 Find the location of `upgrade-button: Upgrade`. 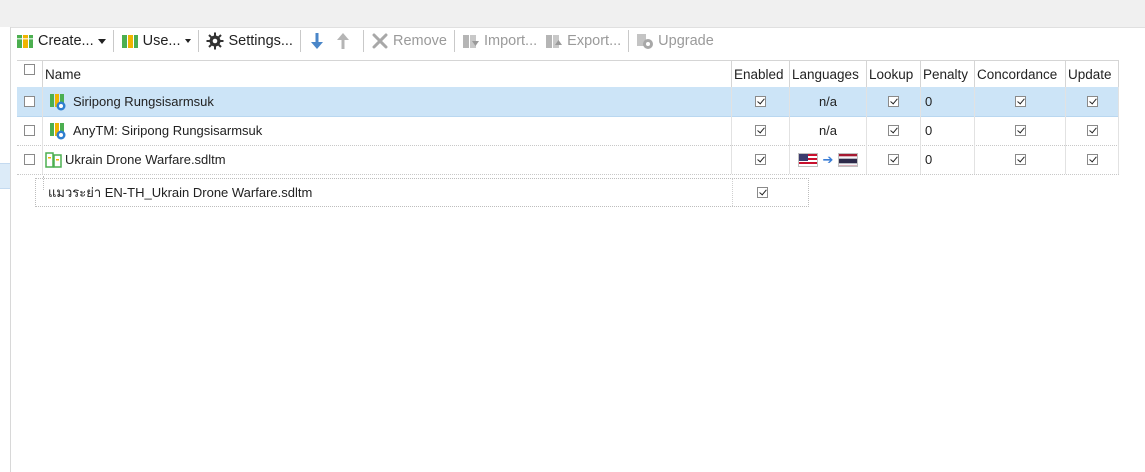

upgrade-button: Upgrade is located at coordinates (675, 41).